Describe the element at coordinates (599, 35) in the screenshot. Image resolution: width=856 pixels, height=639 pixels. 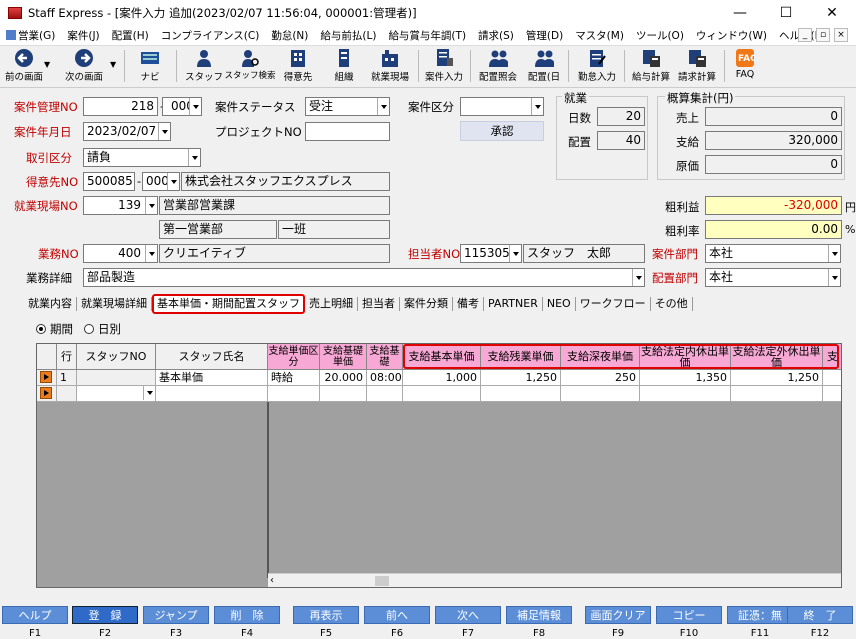
I see `menu-master: マスタ(M)` at that location.